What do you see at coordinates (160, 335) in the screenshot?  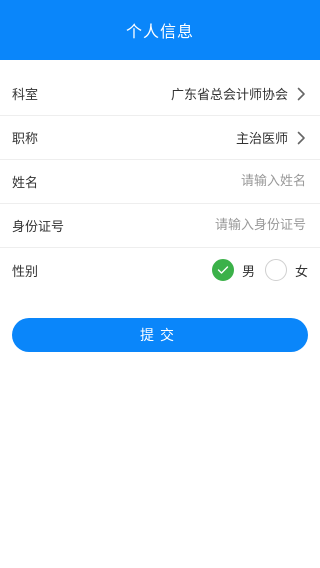 I see `submit-button: 提交` at bounding box center [160, 335].